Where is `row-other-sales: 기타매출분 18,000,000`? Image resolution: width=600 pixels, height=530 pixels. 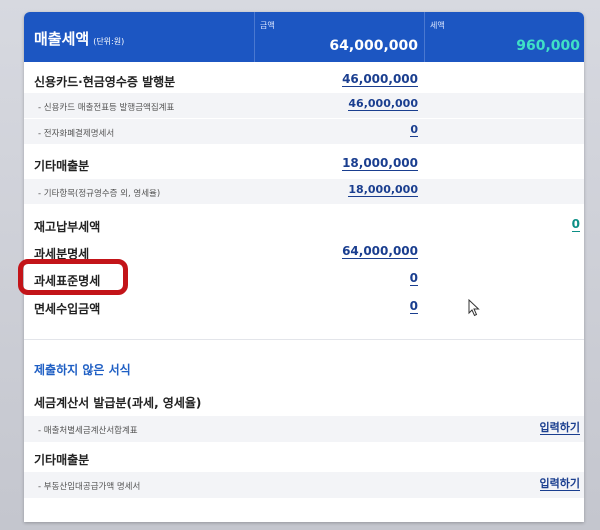
row-other-sales: 기타매출분 18,000,000 is located at coordinates (304, 164).